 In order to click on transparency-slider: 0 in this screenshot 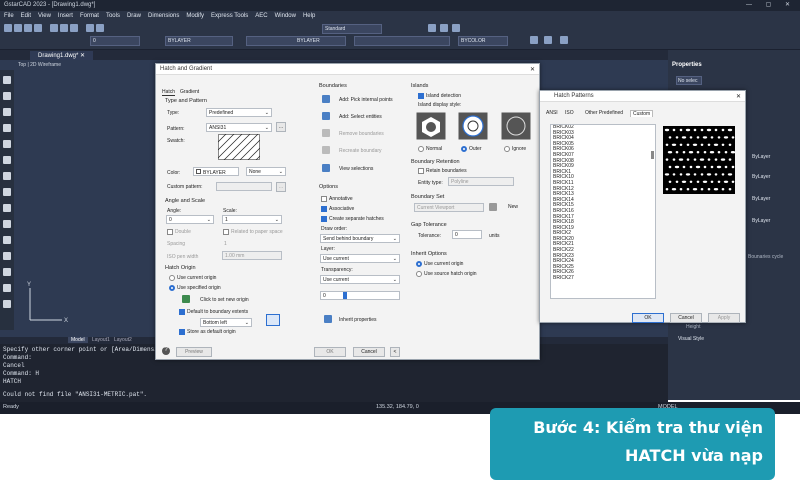, I will do `click(360, 295)`.